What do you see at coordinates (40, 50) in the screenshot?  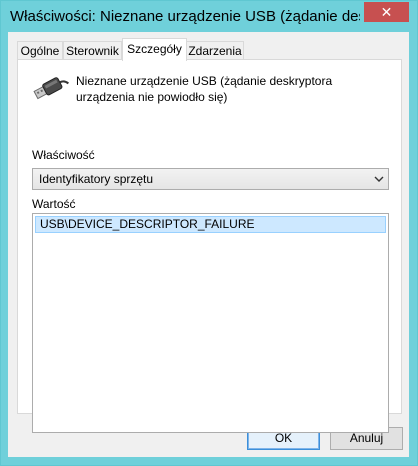 I see `tab-general: Ogólne` at bounding box center [40, 50].